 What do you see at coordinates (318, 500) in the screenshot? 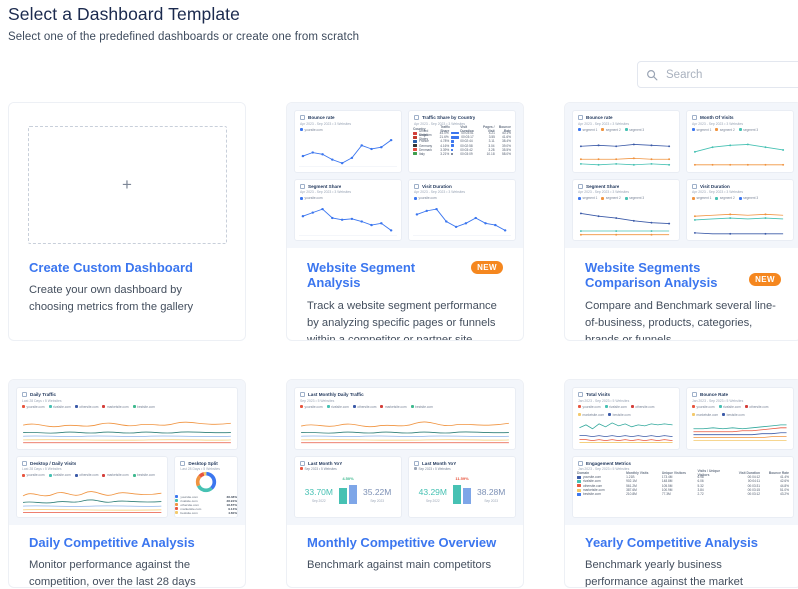
I see `kpi-left-label: Sep 2022` at bounding box center [318, 500].